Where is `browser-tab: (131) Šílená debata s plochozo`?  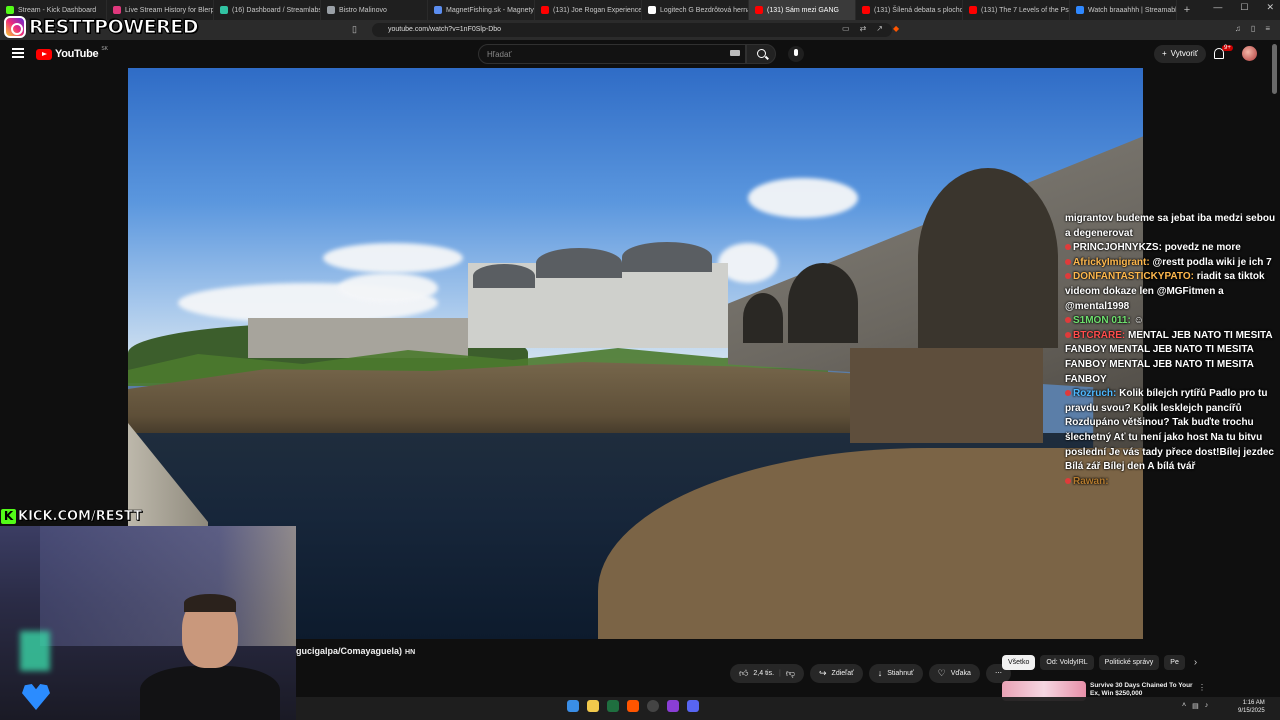
browser-tab: (131) Šílená debata s plochozo is located at coordinates (909, 10).